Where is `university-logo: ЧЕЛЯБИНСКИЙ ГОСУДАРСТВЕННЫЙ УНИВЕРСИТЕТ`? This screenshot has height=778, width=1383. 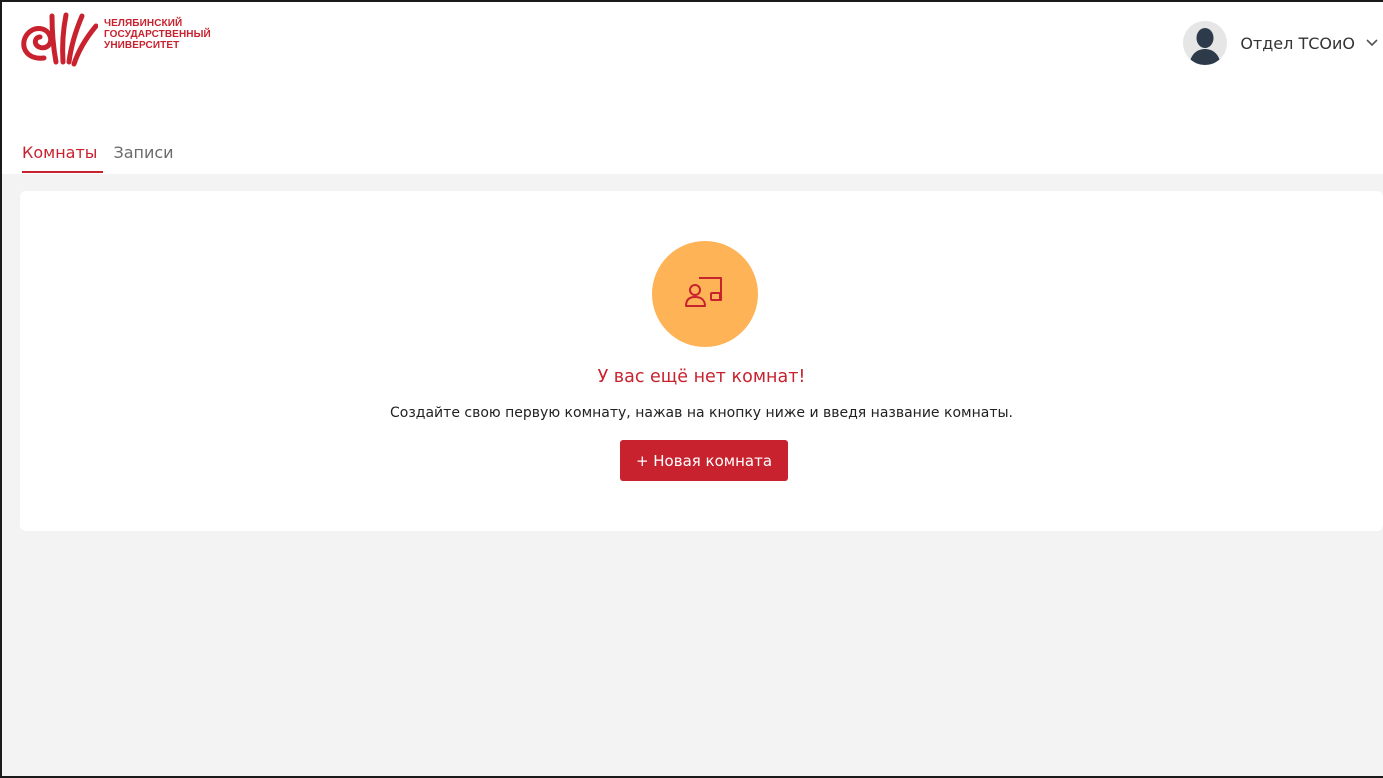
university-logo: ЧЕЛЯБИНСКИЙ ГОСУДАРСТВЕННЫЙ УНИВЕРСИТЕТ is located at coordinates (113, 41).